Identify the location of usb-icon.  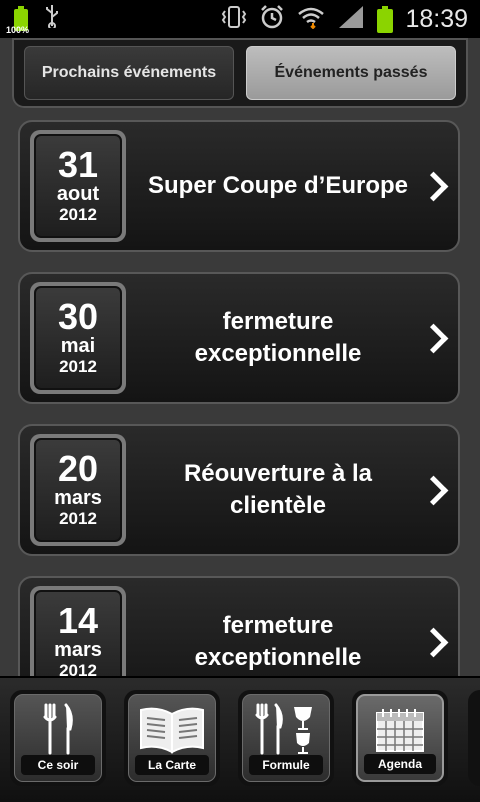
(52, 19).